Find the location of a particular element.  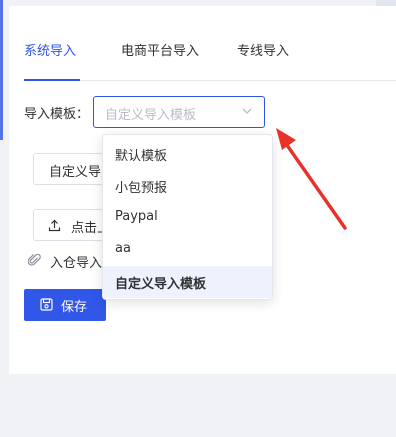

dropdown-option-default: 默认模板 is located at coordinates (187, 154).